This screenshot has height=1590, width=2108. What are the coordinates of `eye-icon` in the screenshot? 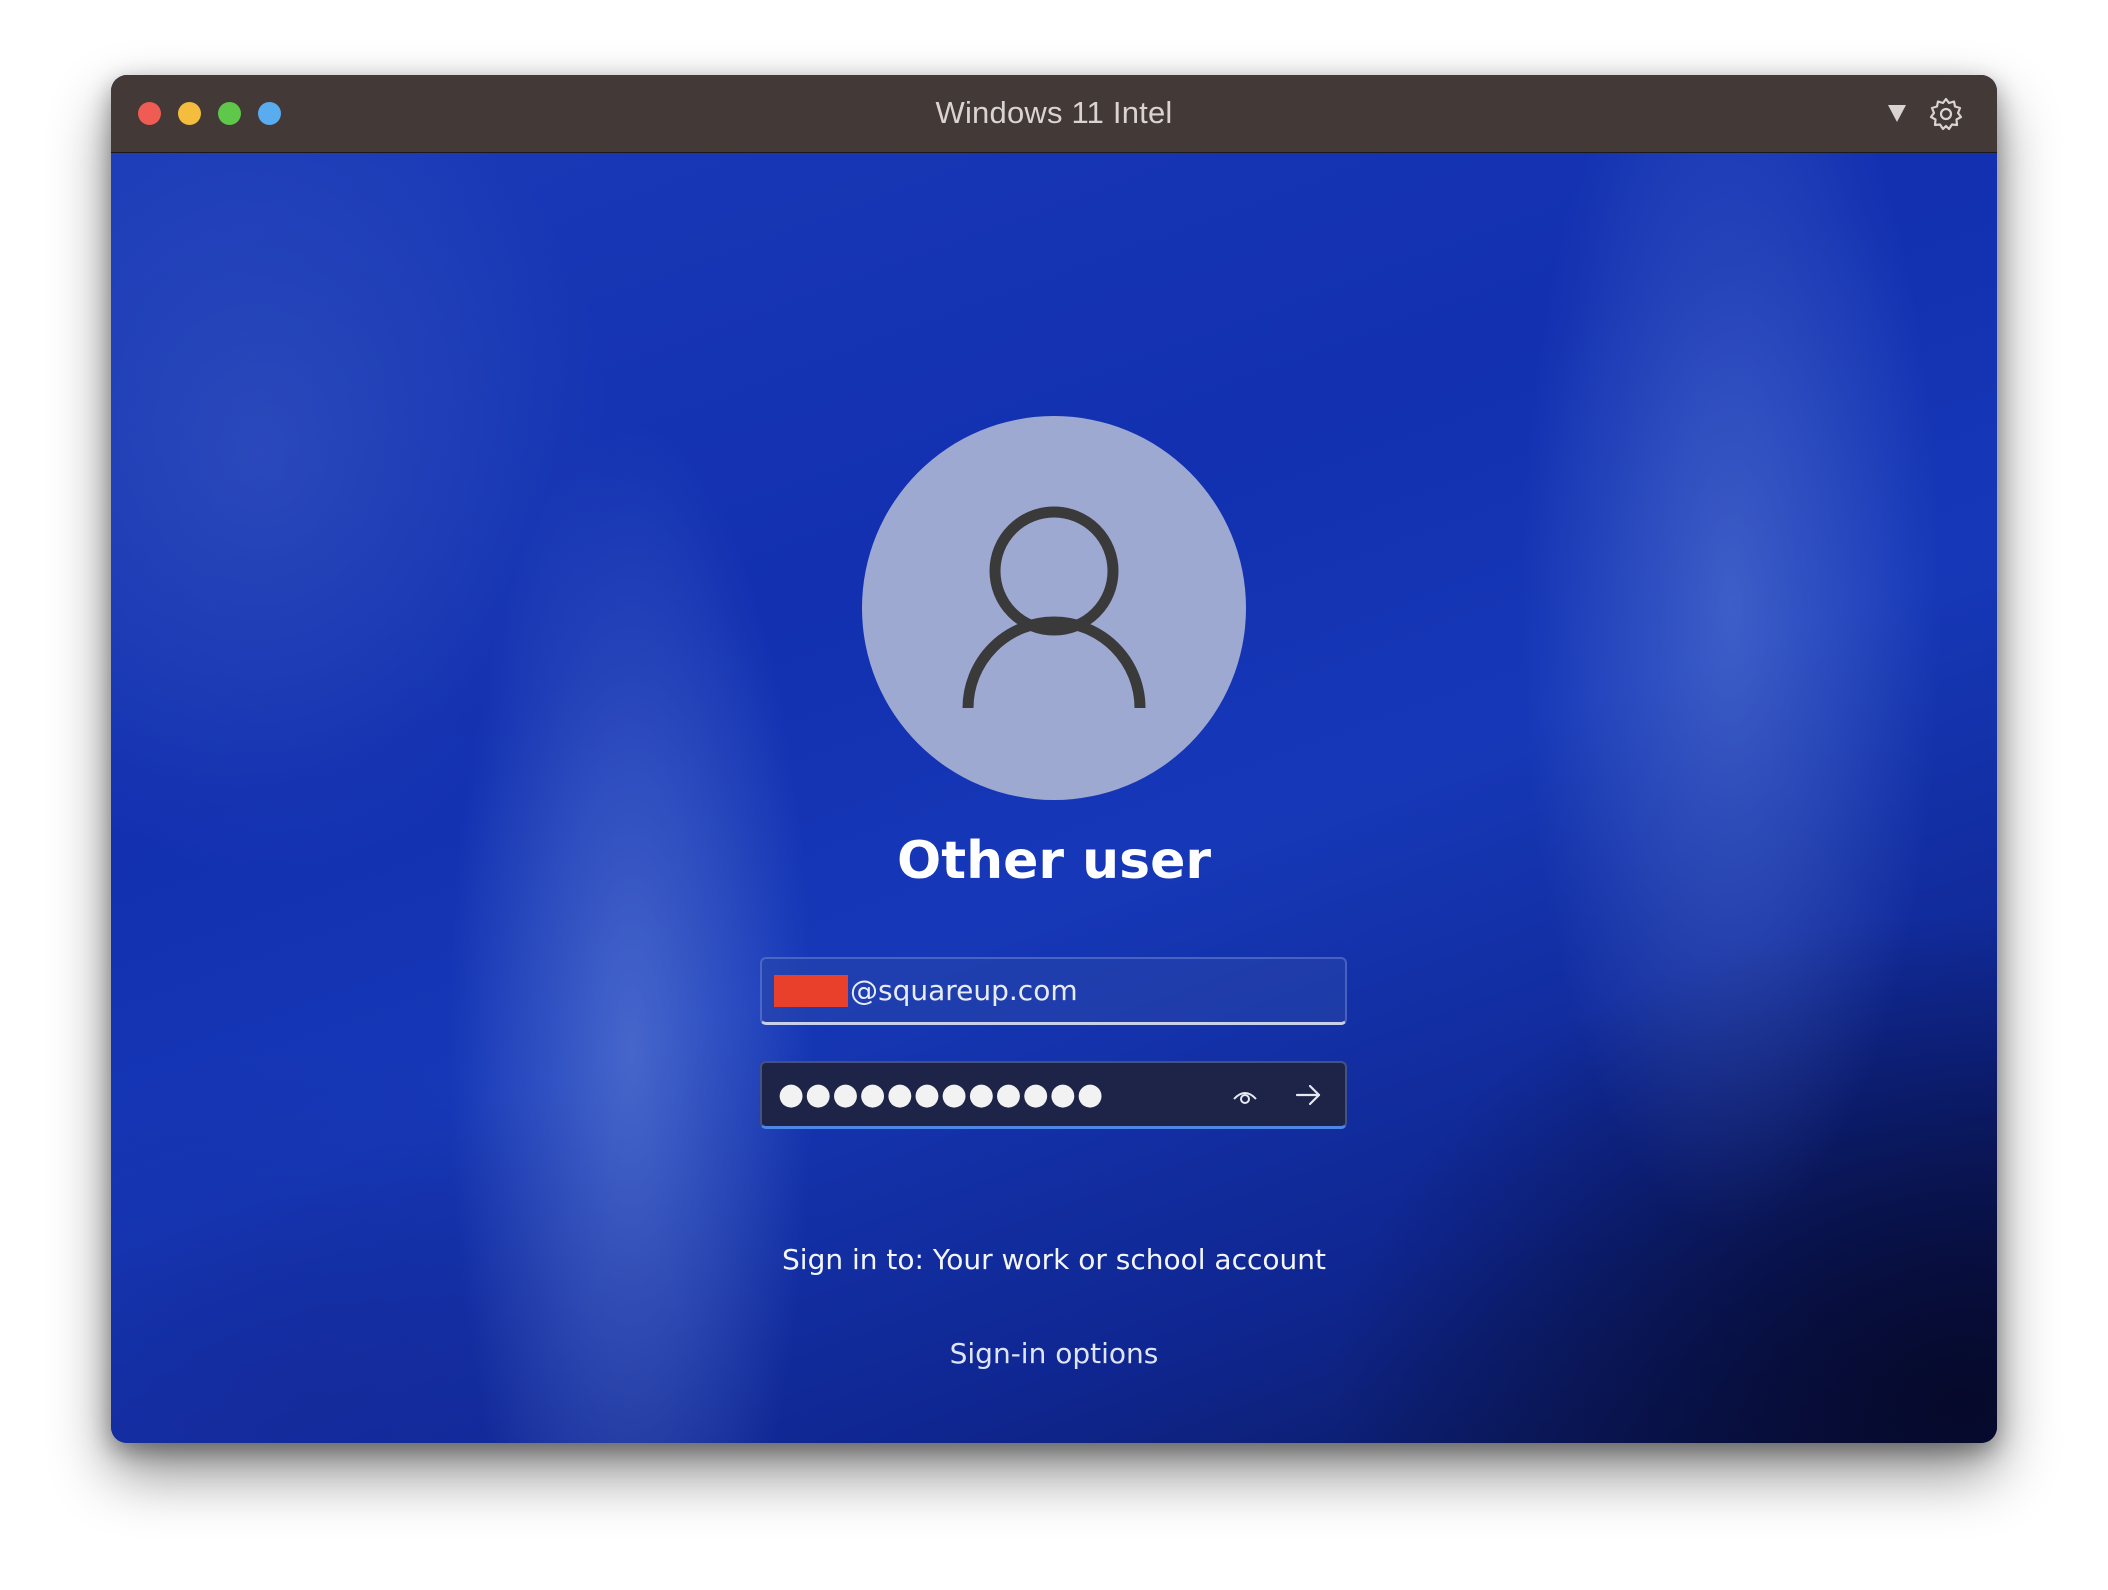 It's located at (1245, 1096).